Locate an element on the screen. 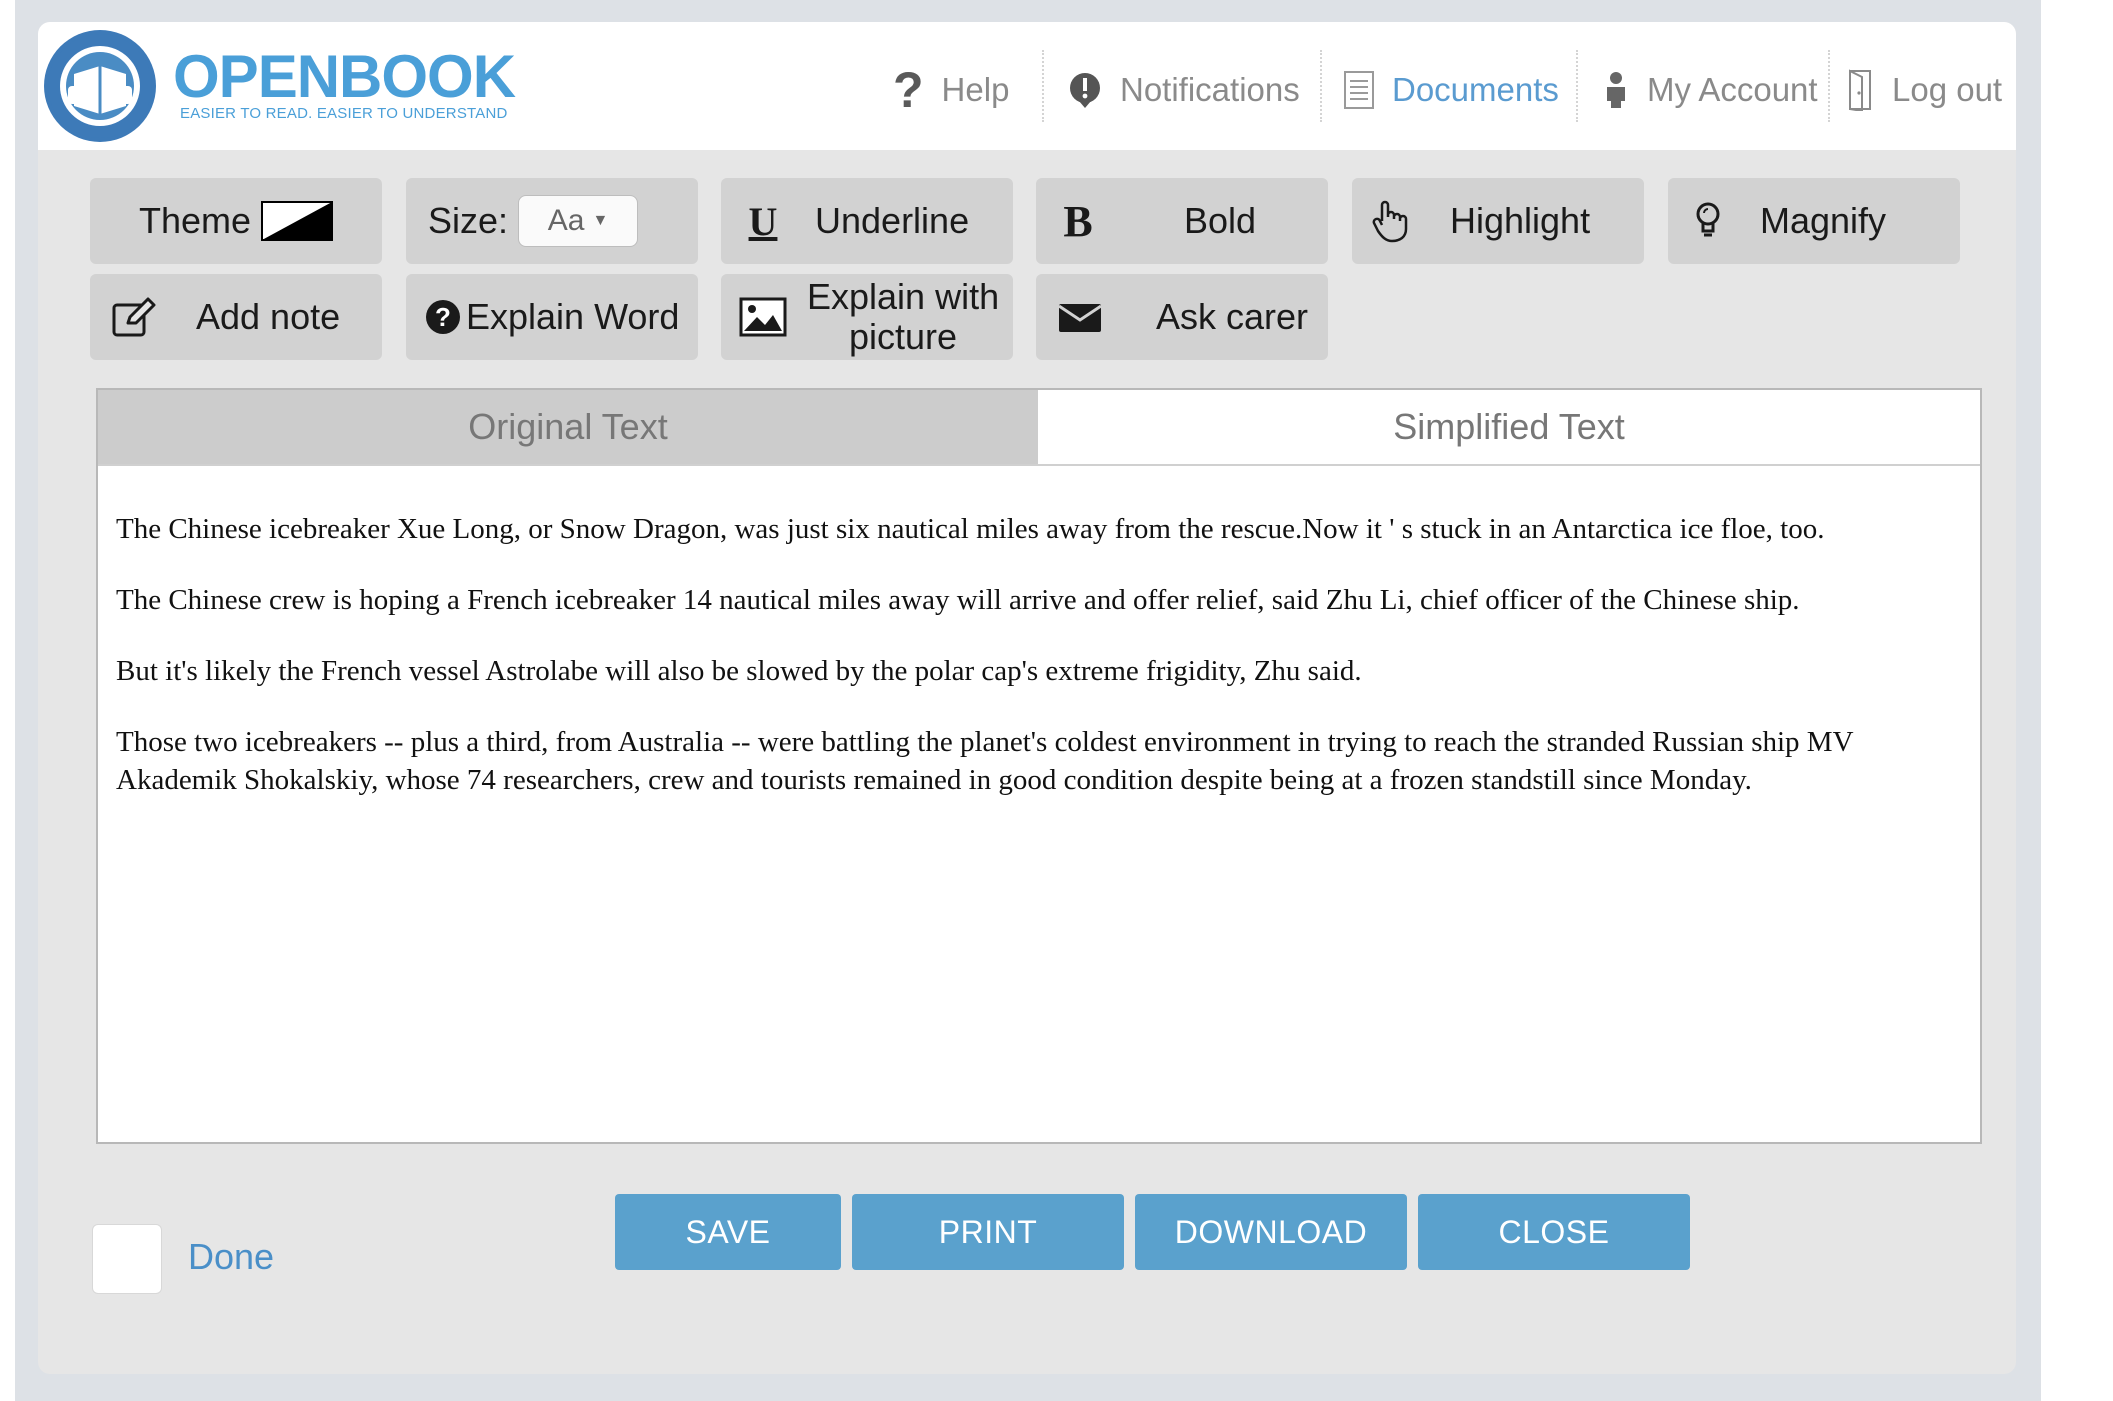 This screenshot has height=1401, width=2113. bold-label: Bold is located at coordinates (1220, 220).